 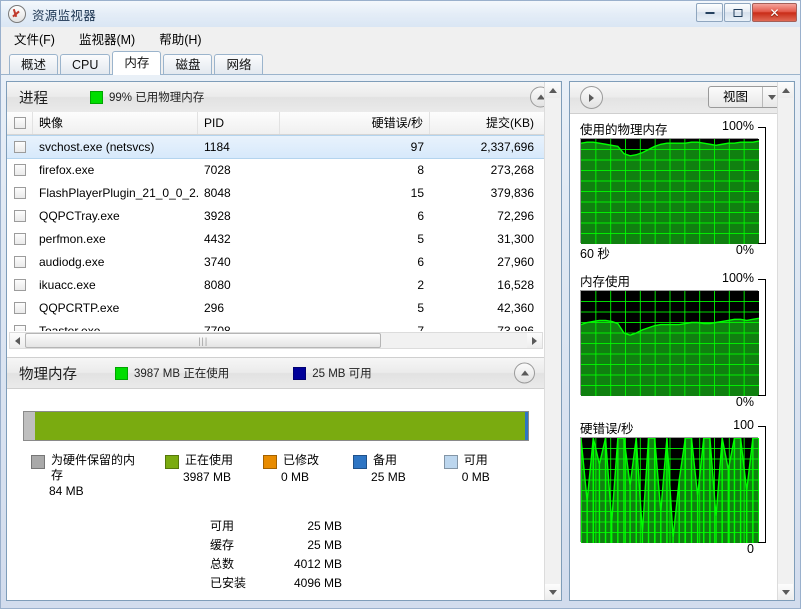 What do you see at coordinates (217, 147) in the screenshot?
I see `cell-pid: 1184` at bounding box center [217, 147].